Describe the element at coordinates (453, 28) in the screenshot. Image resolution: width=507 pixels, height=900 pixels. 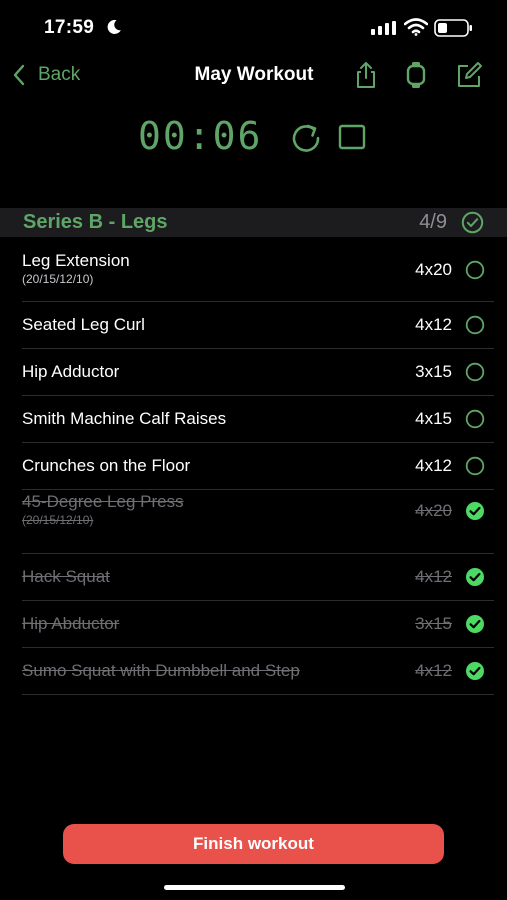
I see `battery-icon` at that location.